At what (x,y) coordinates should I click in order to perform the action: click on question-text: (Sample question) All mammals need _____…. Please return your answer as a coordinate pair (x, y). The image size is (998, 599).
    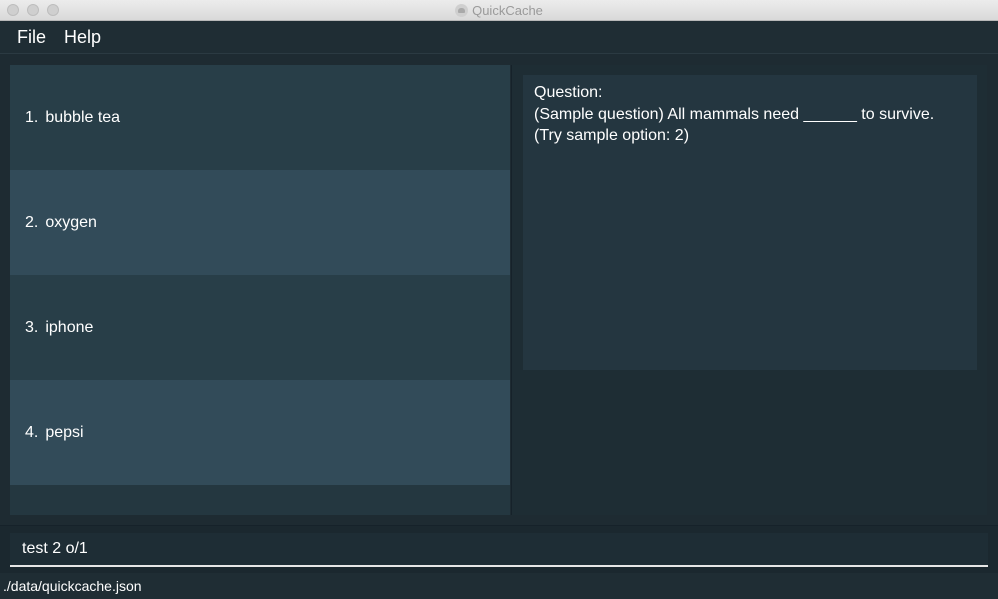
    Looking at the image, I should click on (734, 125).